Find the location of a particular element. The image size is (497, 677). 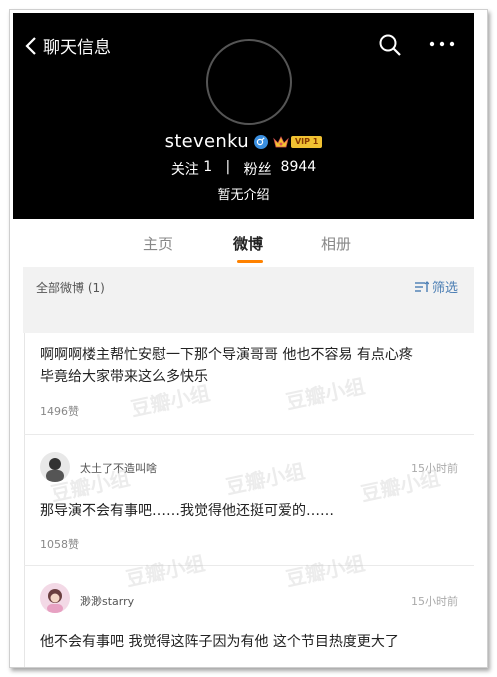

all-posts-count: 全部微博 (1) is located at coordinates (70, 288).